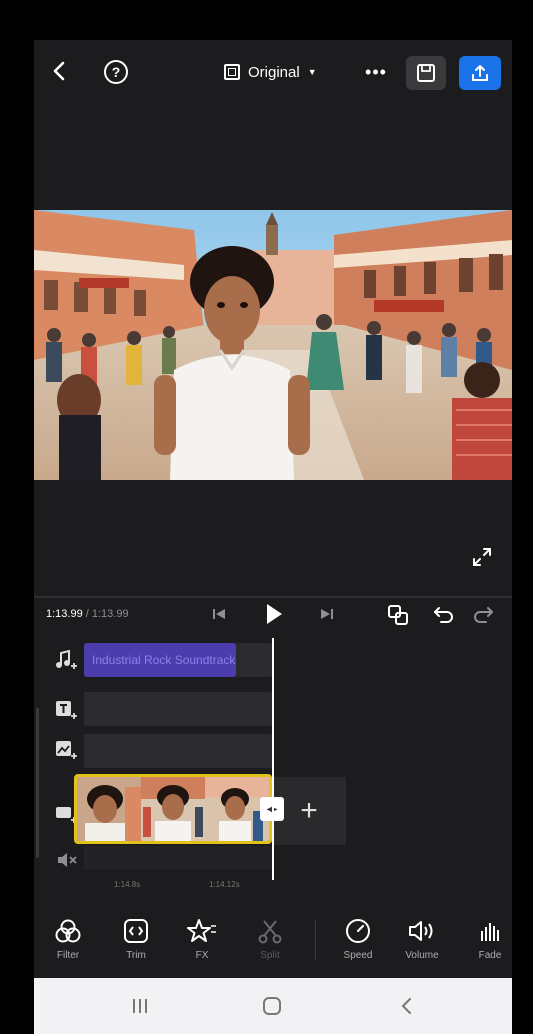 This screenshot has height=1034, width=533. Describe the element at coordinates (486, 931) in the screenshot. I see `fade-icon` at that location.